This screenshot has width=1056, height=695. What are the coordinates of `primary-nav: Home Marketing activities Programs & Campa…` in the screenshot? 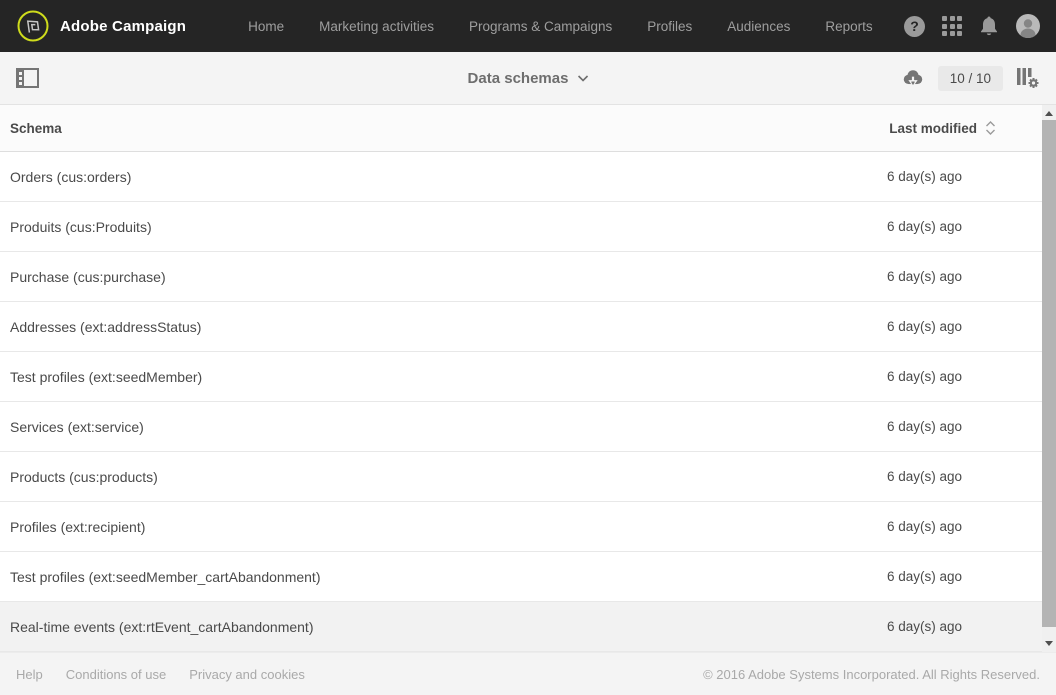 It's located at (560, 26).